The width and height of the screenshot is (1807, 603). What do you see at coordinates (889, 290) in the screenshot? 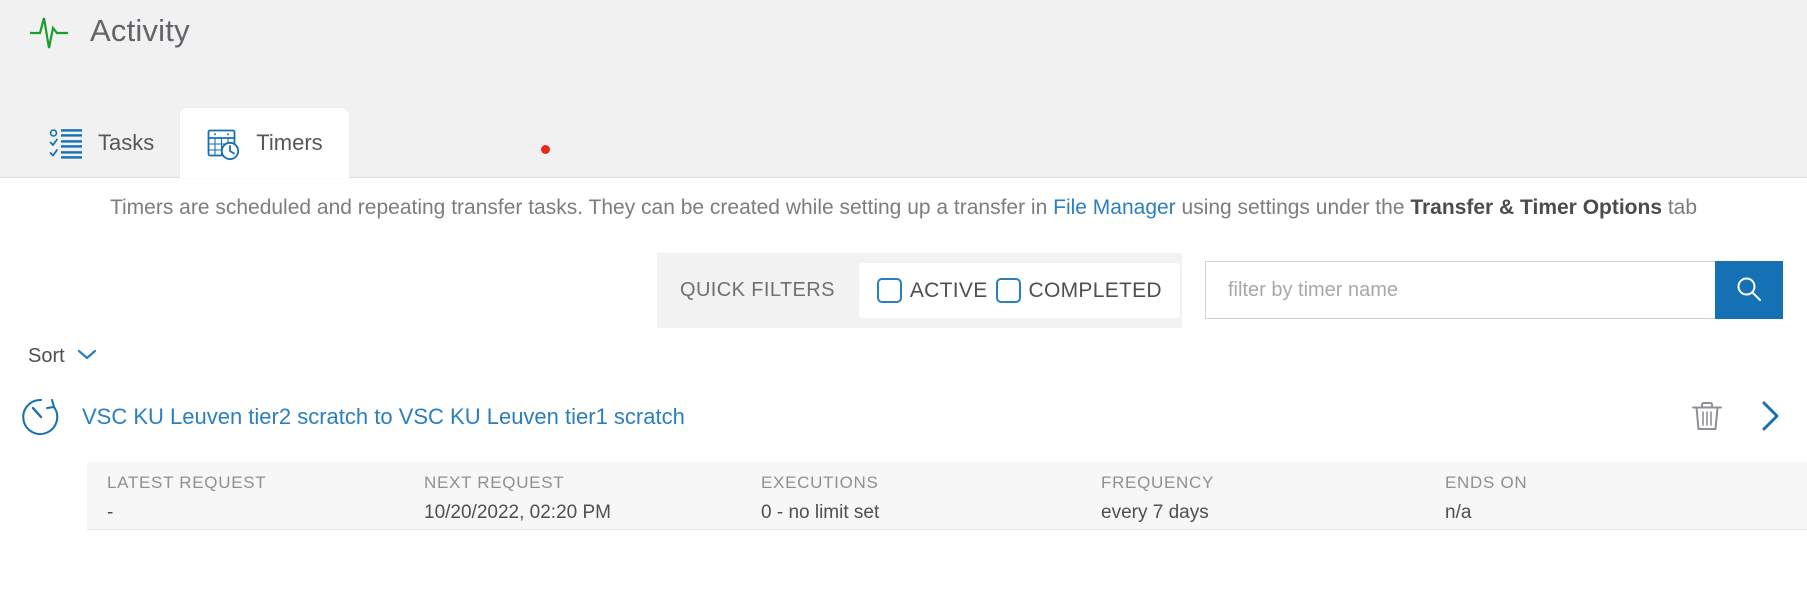
I see `checkbox-active` at bounding box center [889, 290].